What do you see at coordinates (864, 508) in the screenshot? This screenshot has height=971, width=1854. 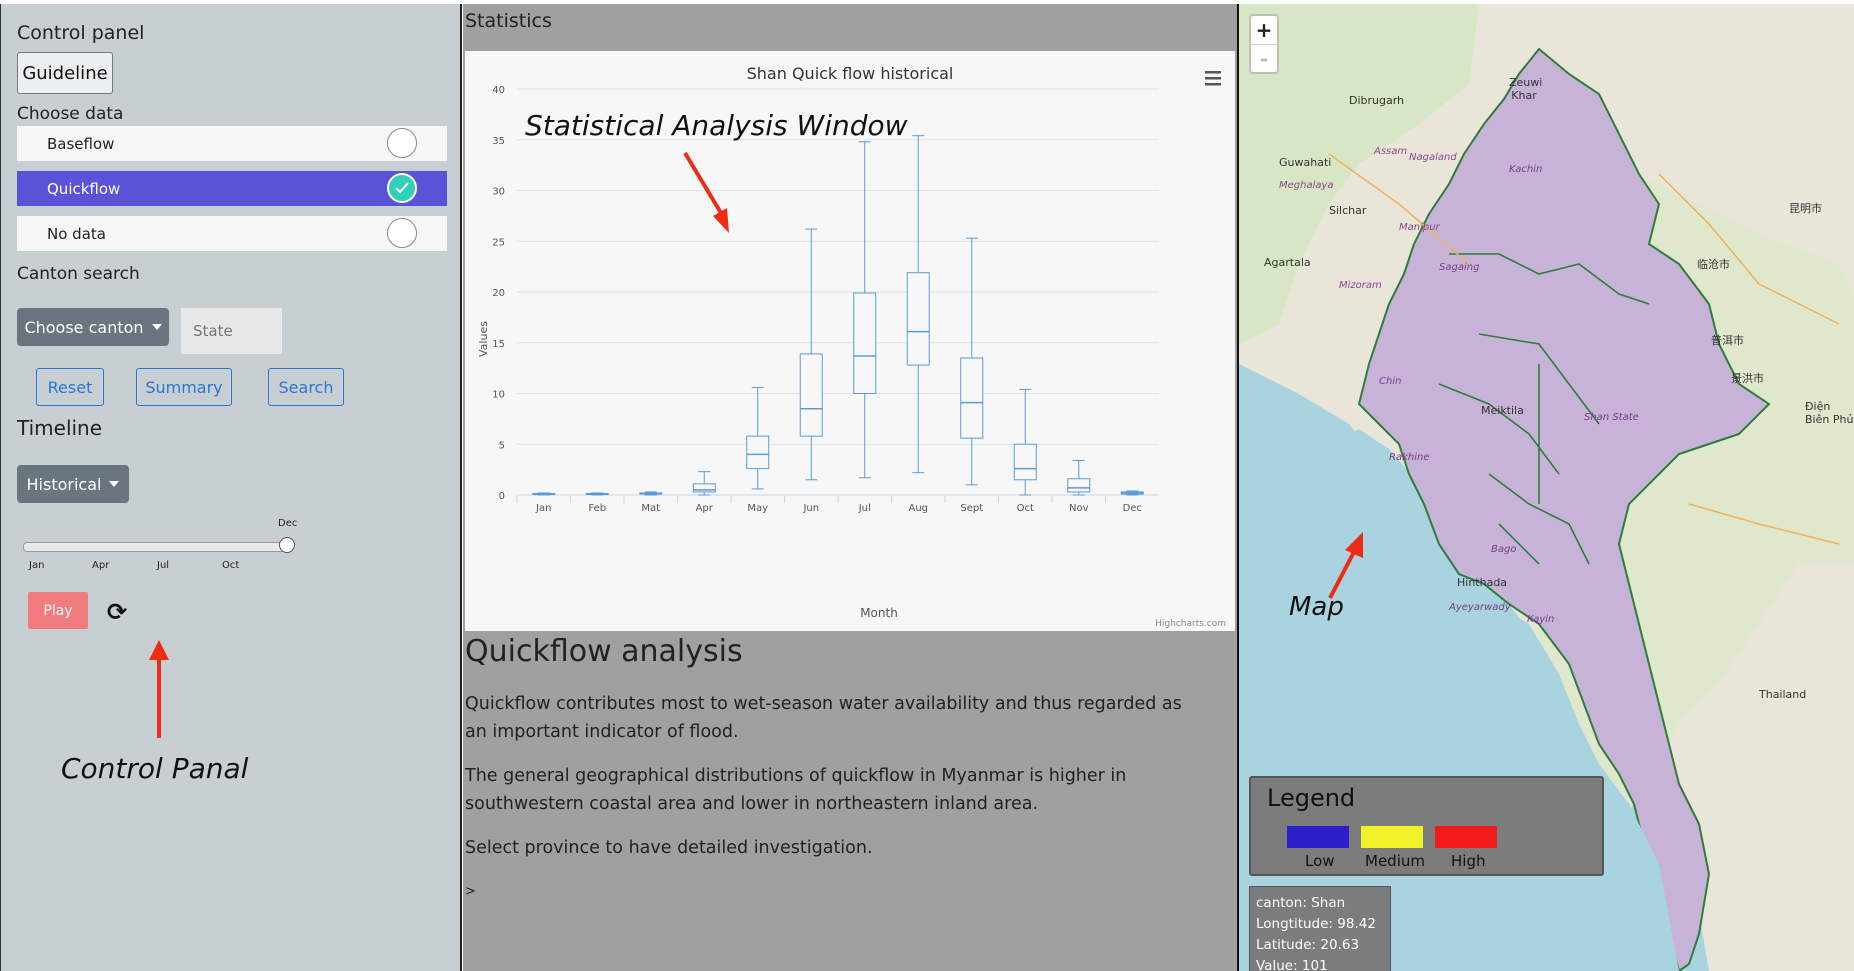 I see `x-tick-label: Jul` at bounding box center [864, 508].